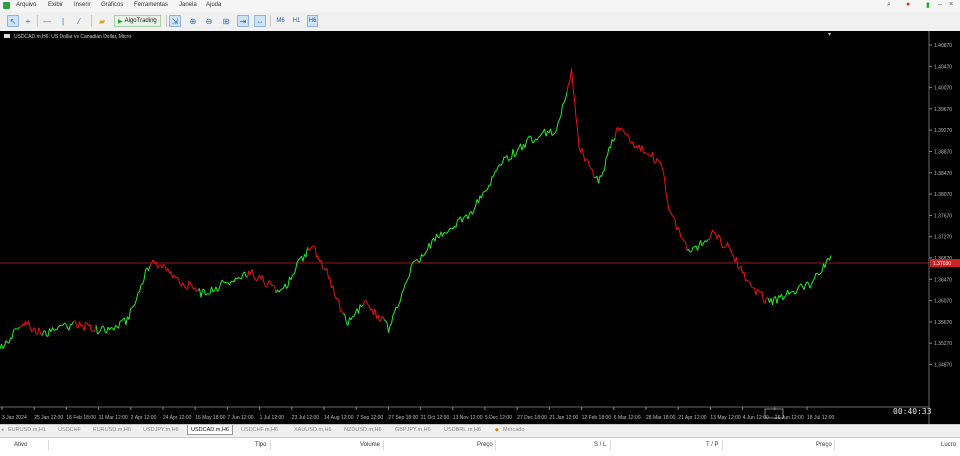 The height and width of the screenshot is (456, 960). What do you see at coordinates (313, 430) in the screenshot?
I see `tab-xauusd-m-h6: XAUUSD.m,H6` at bounding box center [313, 430].